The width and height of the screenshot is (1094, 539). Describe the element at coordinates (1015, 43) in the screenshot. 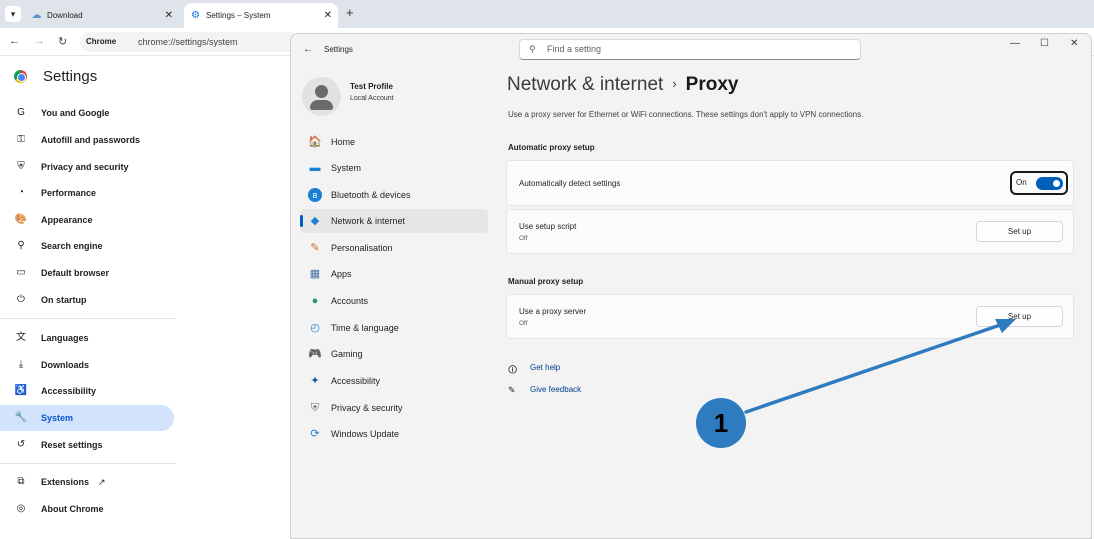

I see `minimize-button: —` at that location.